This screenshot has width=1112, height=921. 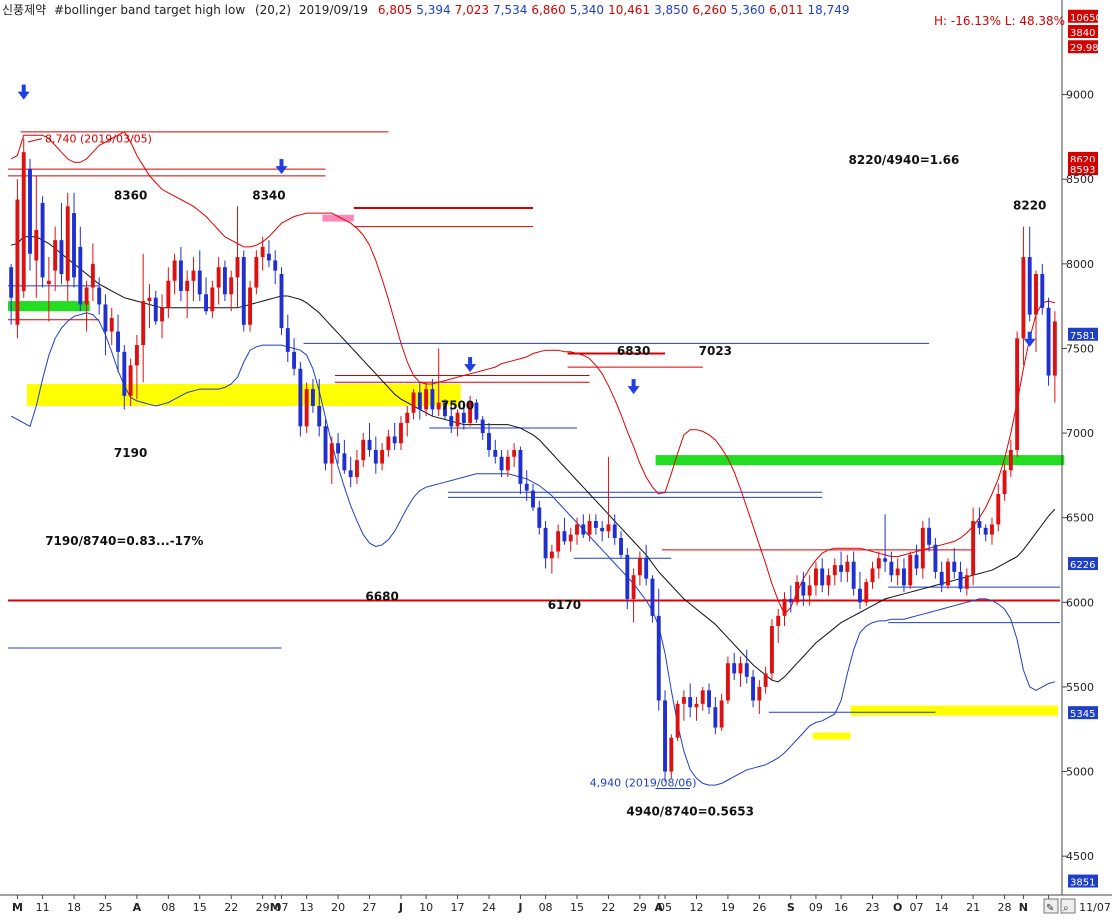 I want to click on x-tick-label: 15, so click(x=200, y=907).